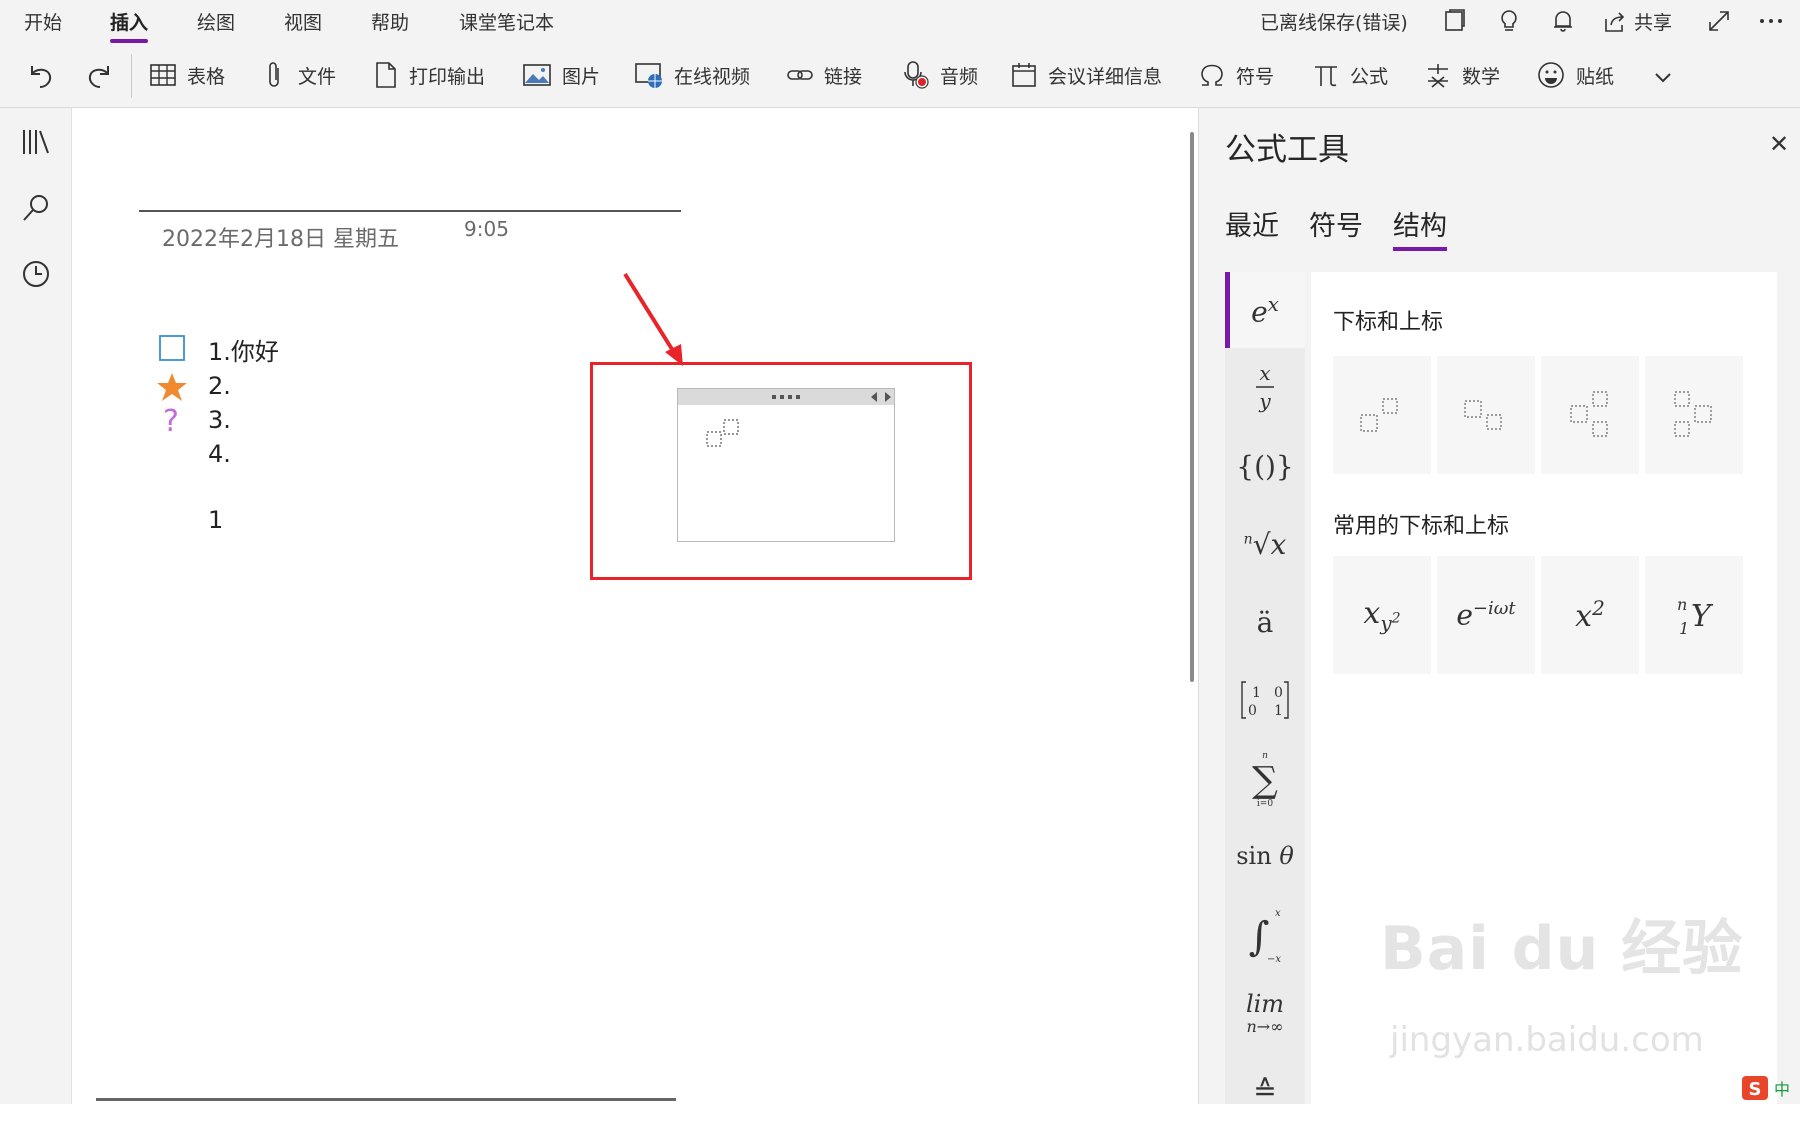  I want to click on common-tile-e-power: e−iωt, so click(1486, 615).